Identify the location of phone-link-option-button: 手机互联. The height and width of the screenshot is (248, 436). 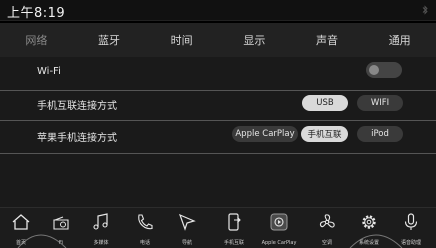
(324, 134).